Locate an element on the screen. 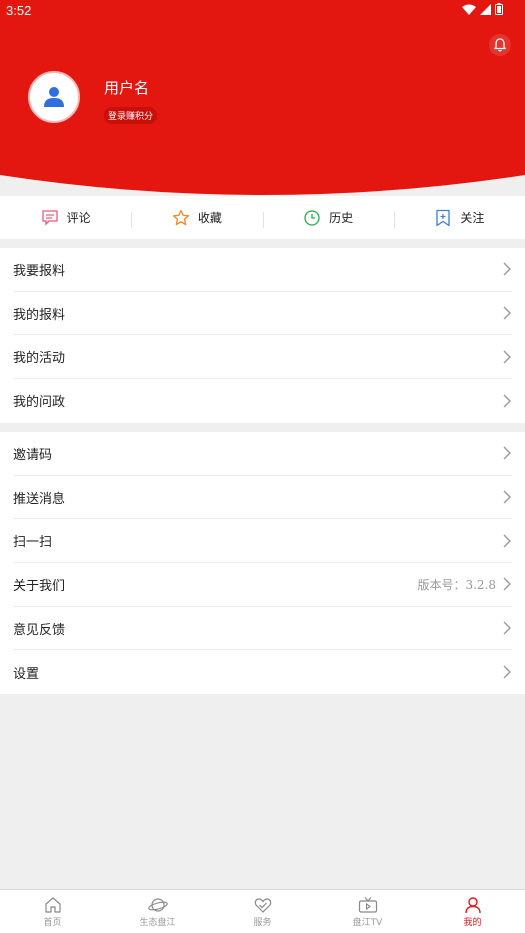 The image size is (525, 933). menu-item-label: 设置 is located at coordinates (26, 674).